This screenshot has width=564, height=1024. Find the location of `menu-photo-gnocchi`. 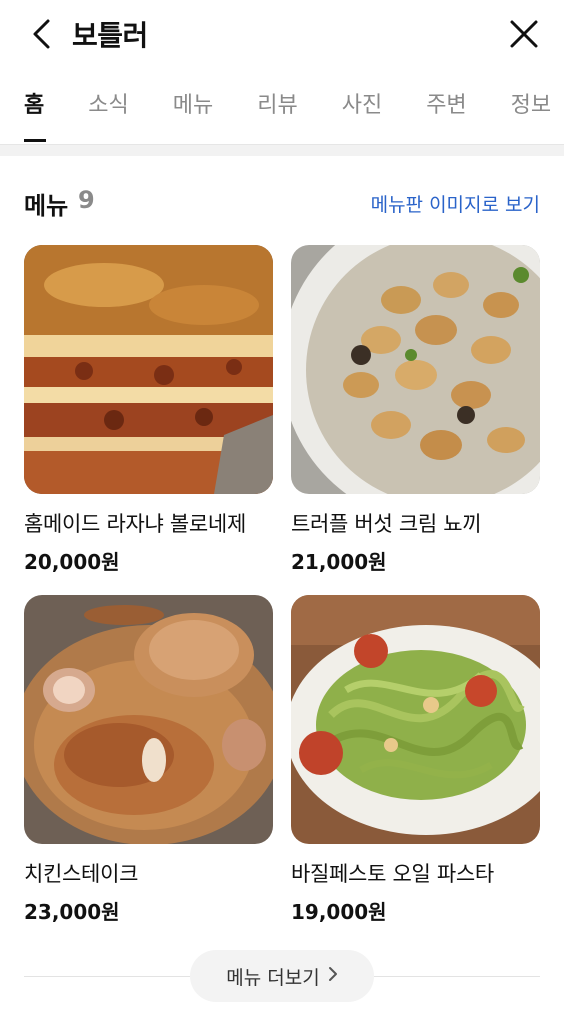

menu-photo-gnocchi is located at coordinates (415, 369).